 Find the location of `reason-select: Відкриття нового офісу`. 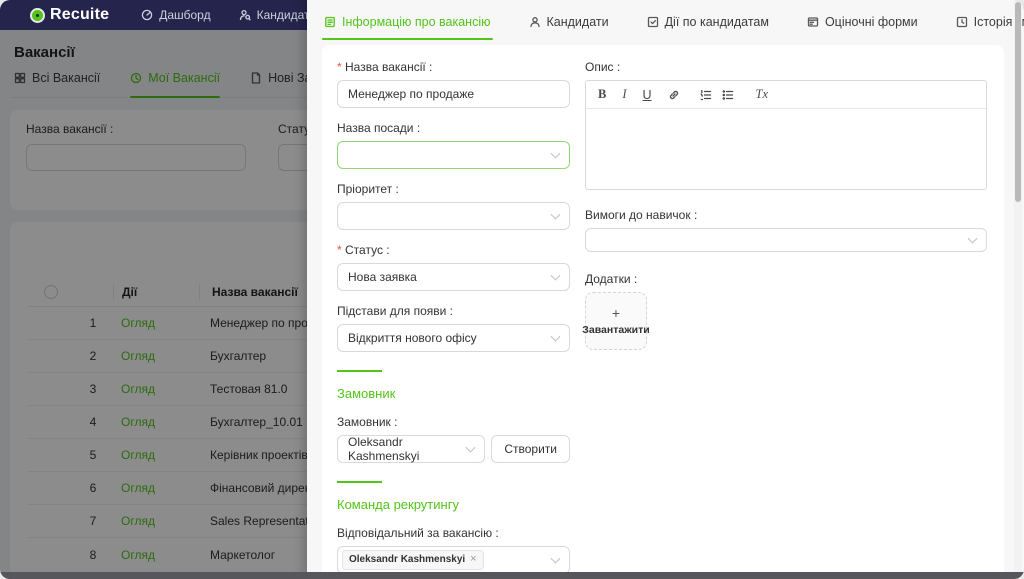

reason-select: Відкриття нового офісу is located at coordinates (453, 338).